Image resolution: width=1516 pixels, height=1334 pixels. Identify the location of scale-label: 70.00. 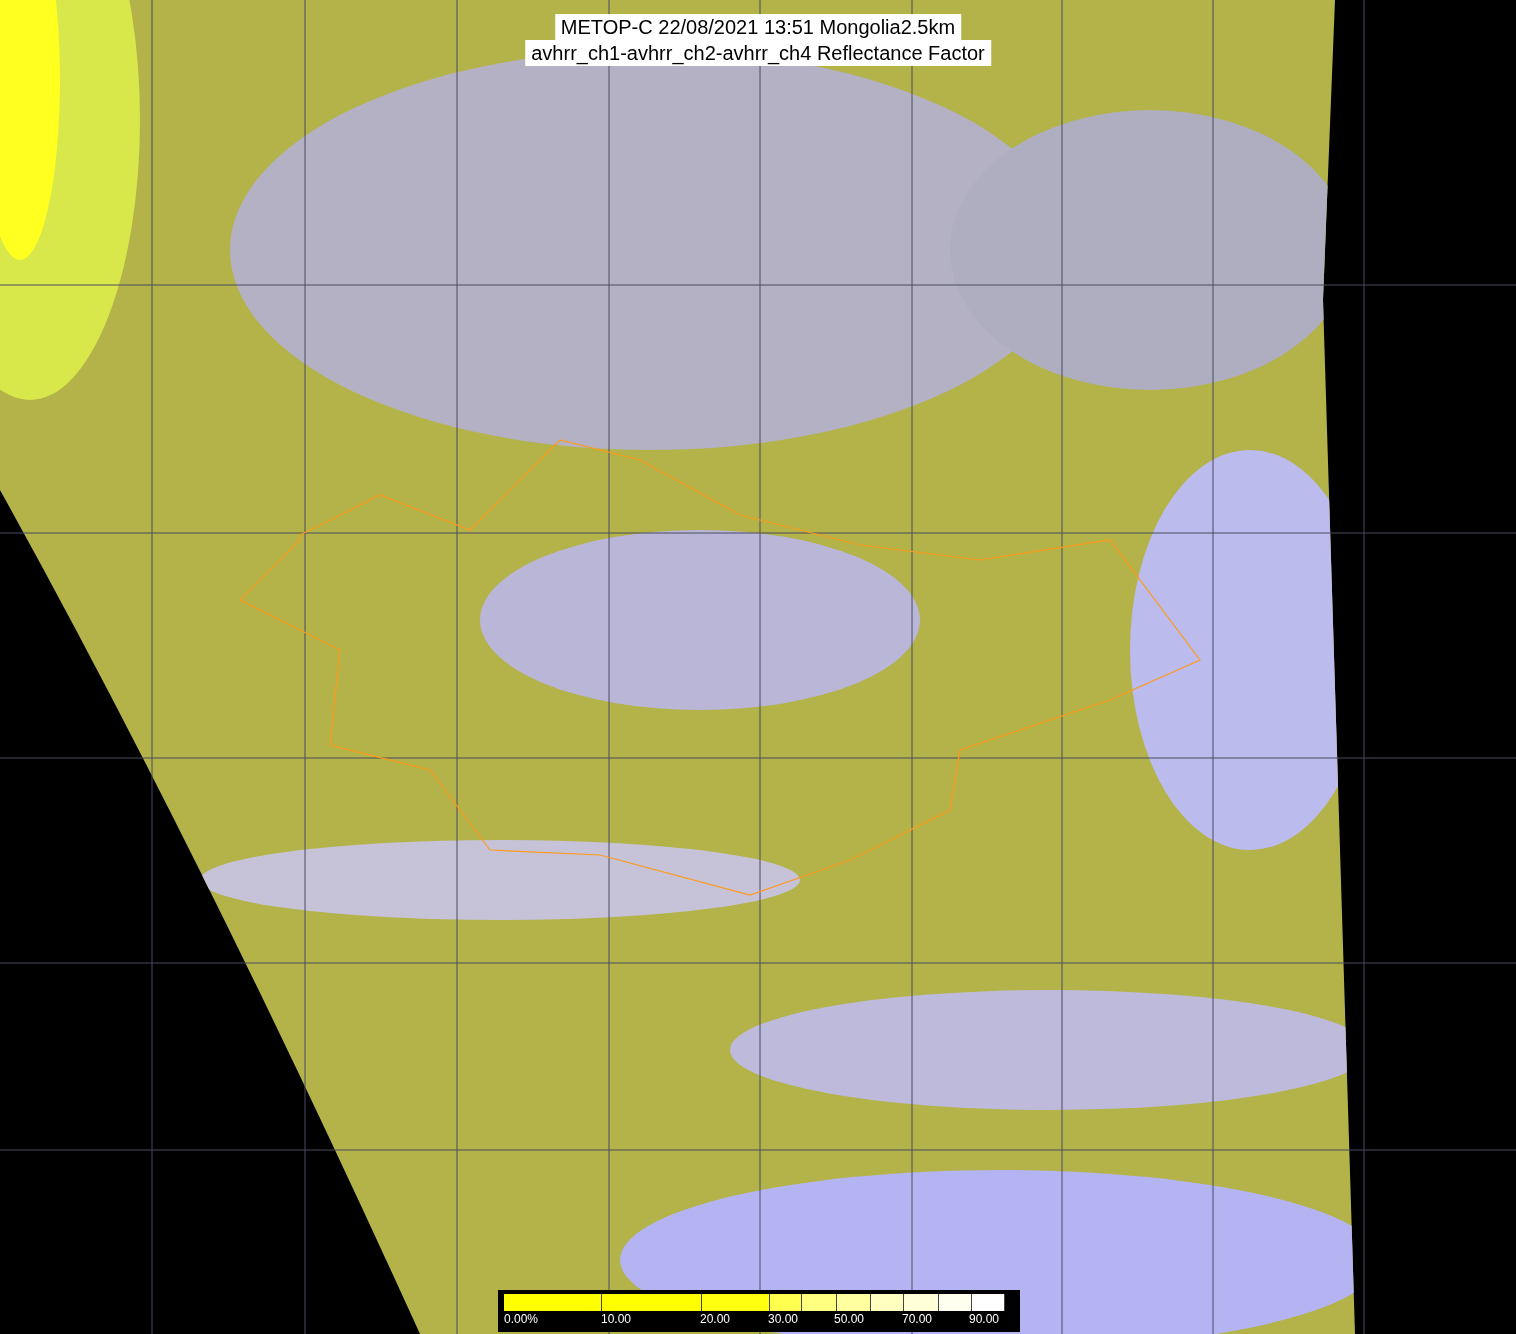
(917, 1319).